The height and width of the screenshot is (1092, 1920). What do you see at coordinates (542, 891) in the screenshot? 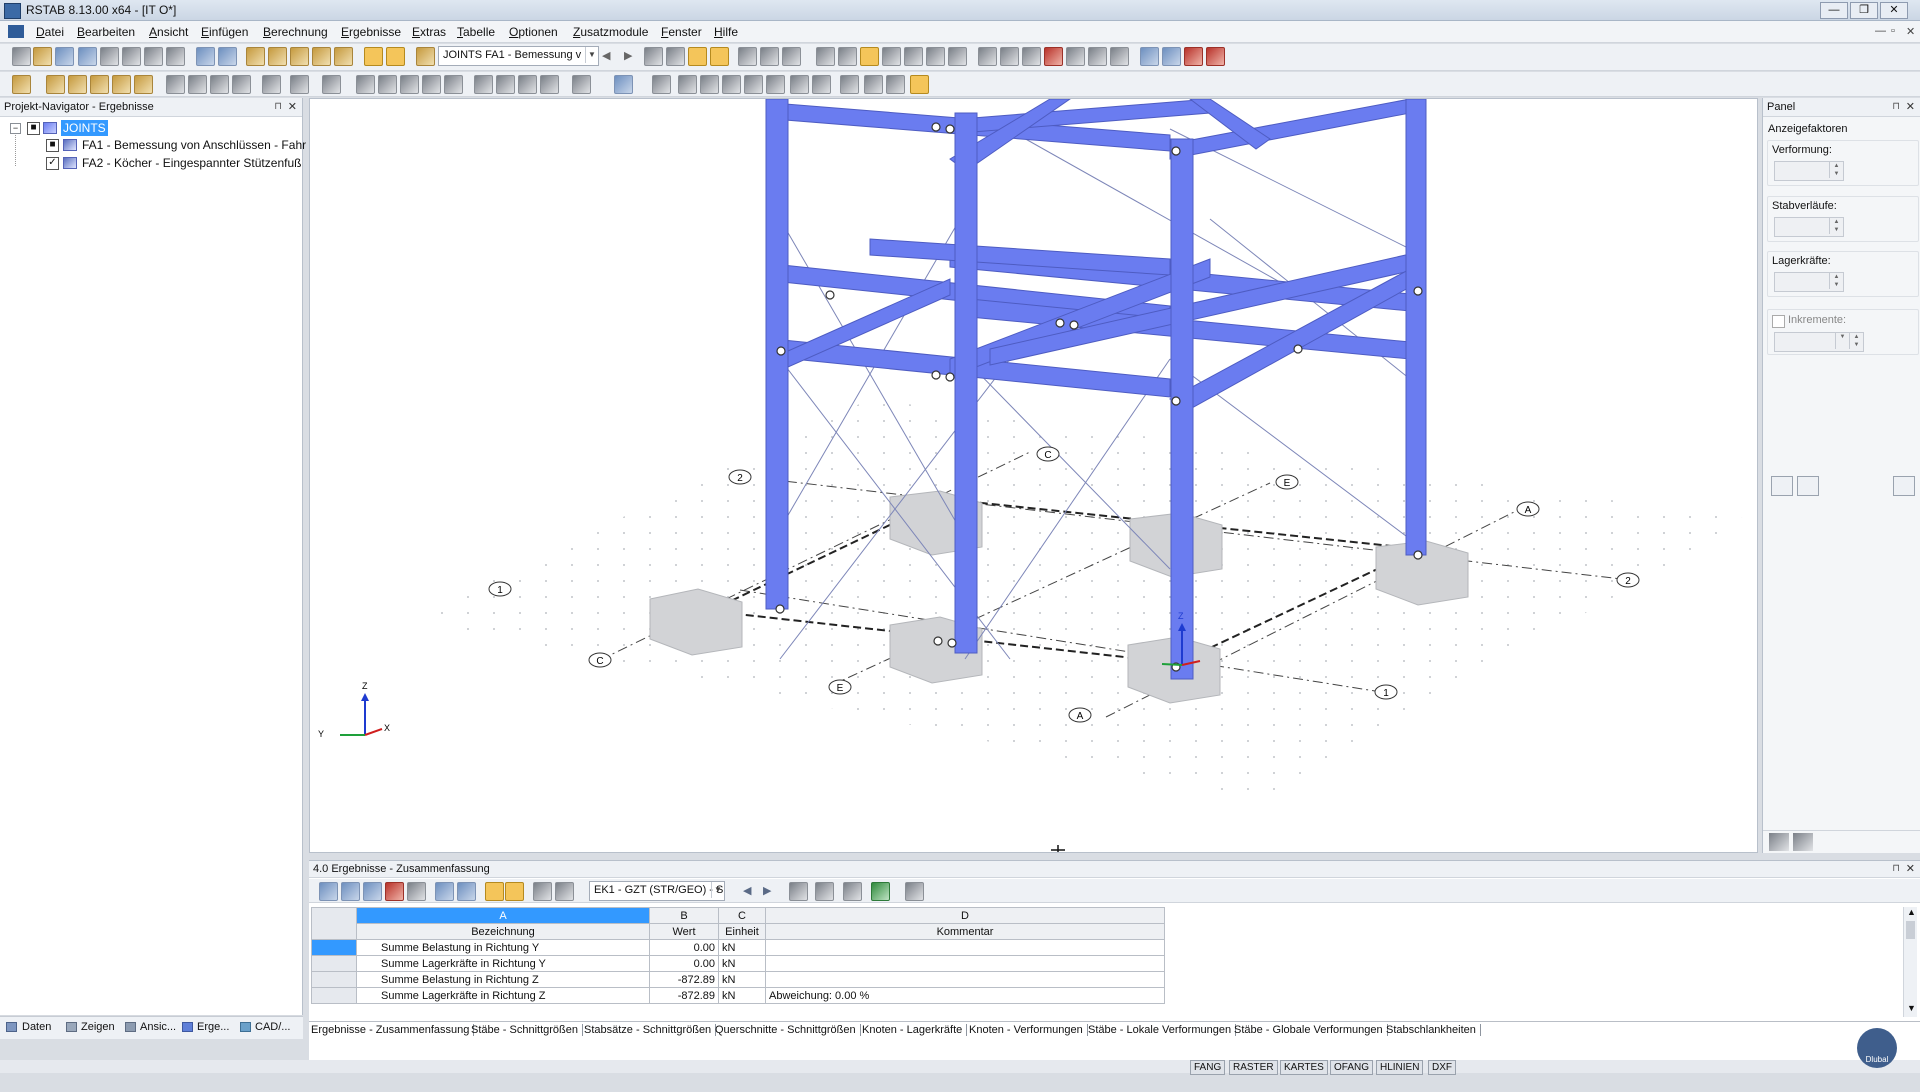
I see `results-columns-icon` at bounding box center [542, 891].